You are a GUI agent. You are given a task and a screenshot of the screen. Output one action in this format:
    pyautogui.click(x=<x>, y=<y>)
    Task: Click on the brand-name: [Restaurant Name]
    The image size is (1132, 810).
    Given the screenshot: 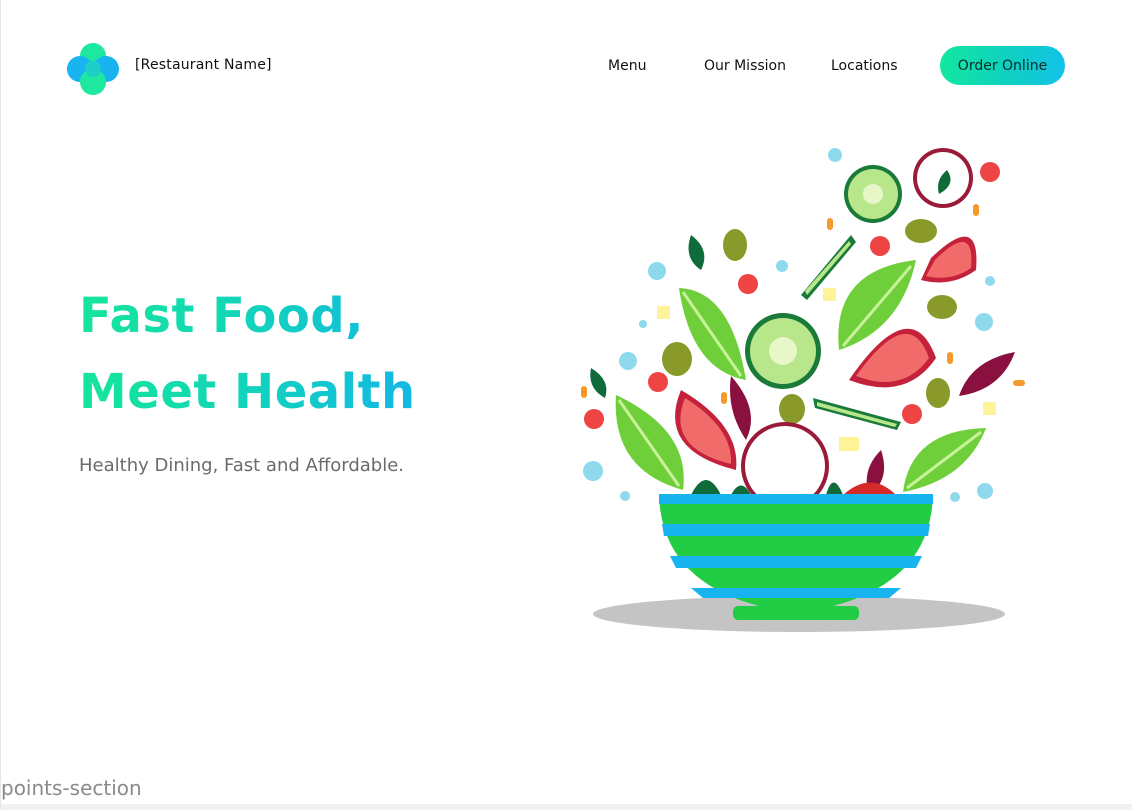 What is the action you would take?
    pyautogui.click(x=203, y=65)
    